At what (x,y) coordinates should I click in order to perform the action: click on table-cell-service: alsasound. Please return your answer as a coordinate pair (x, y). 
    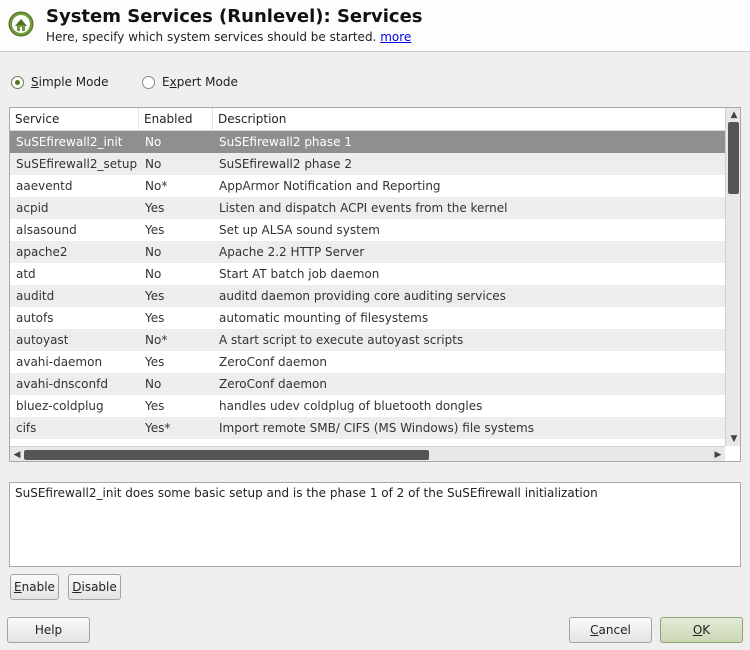
    Looking at the image, I should click on (46, 230).